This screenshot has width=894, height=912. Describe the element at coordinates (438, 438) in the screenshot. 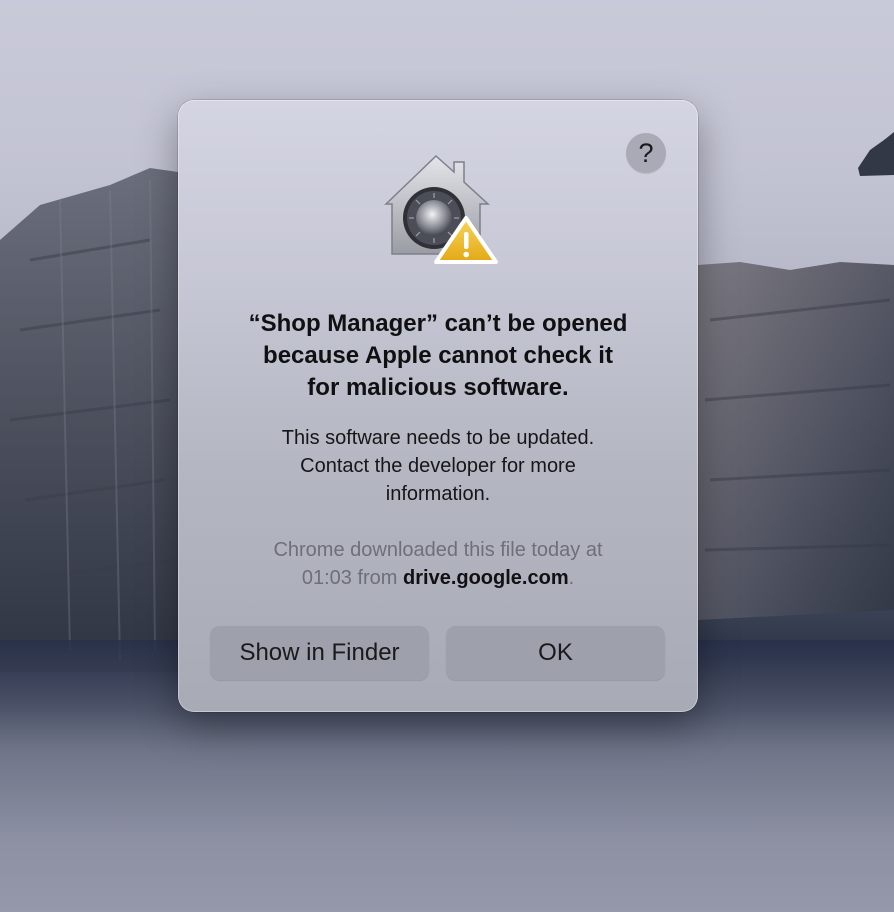

I see `message-line: This software needs to be updated.` at that location.